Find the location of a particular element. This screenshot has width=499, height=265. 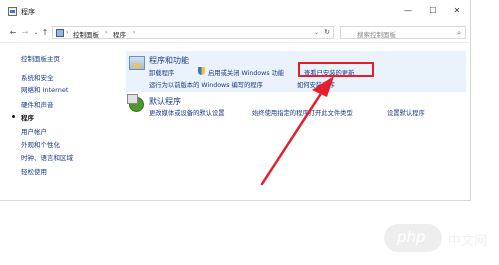

watermark-cn: 中文网 is located at coordinates (468, 241).